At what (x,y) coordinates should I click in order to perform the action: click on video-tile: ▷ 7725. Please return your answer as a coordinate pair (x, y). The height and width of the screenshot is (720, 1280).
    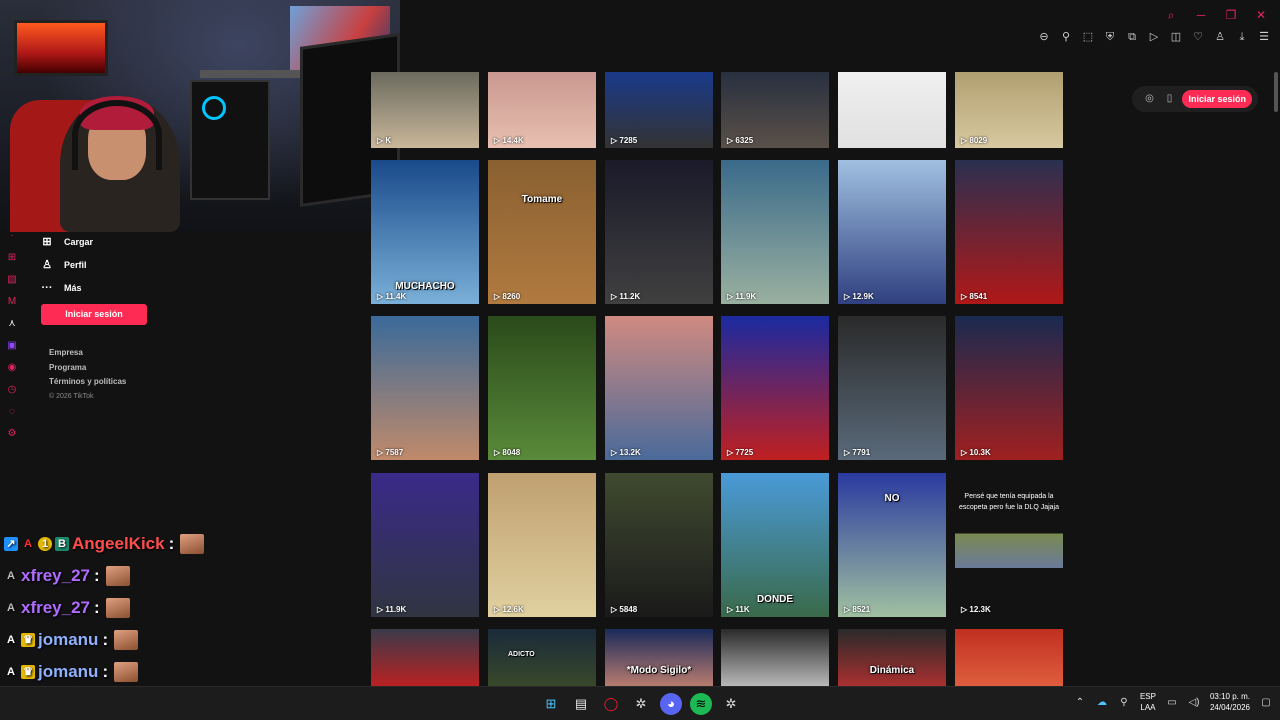
    Looking at the image, I should click on (775, 388).